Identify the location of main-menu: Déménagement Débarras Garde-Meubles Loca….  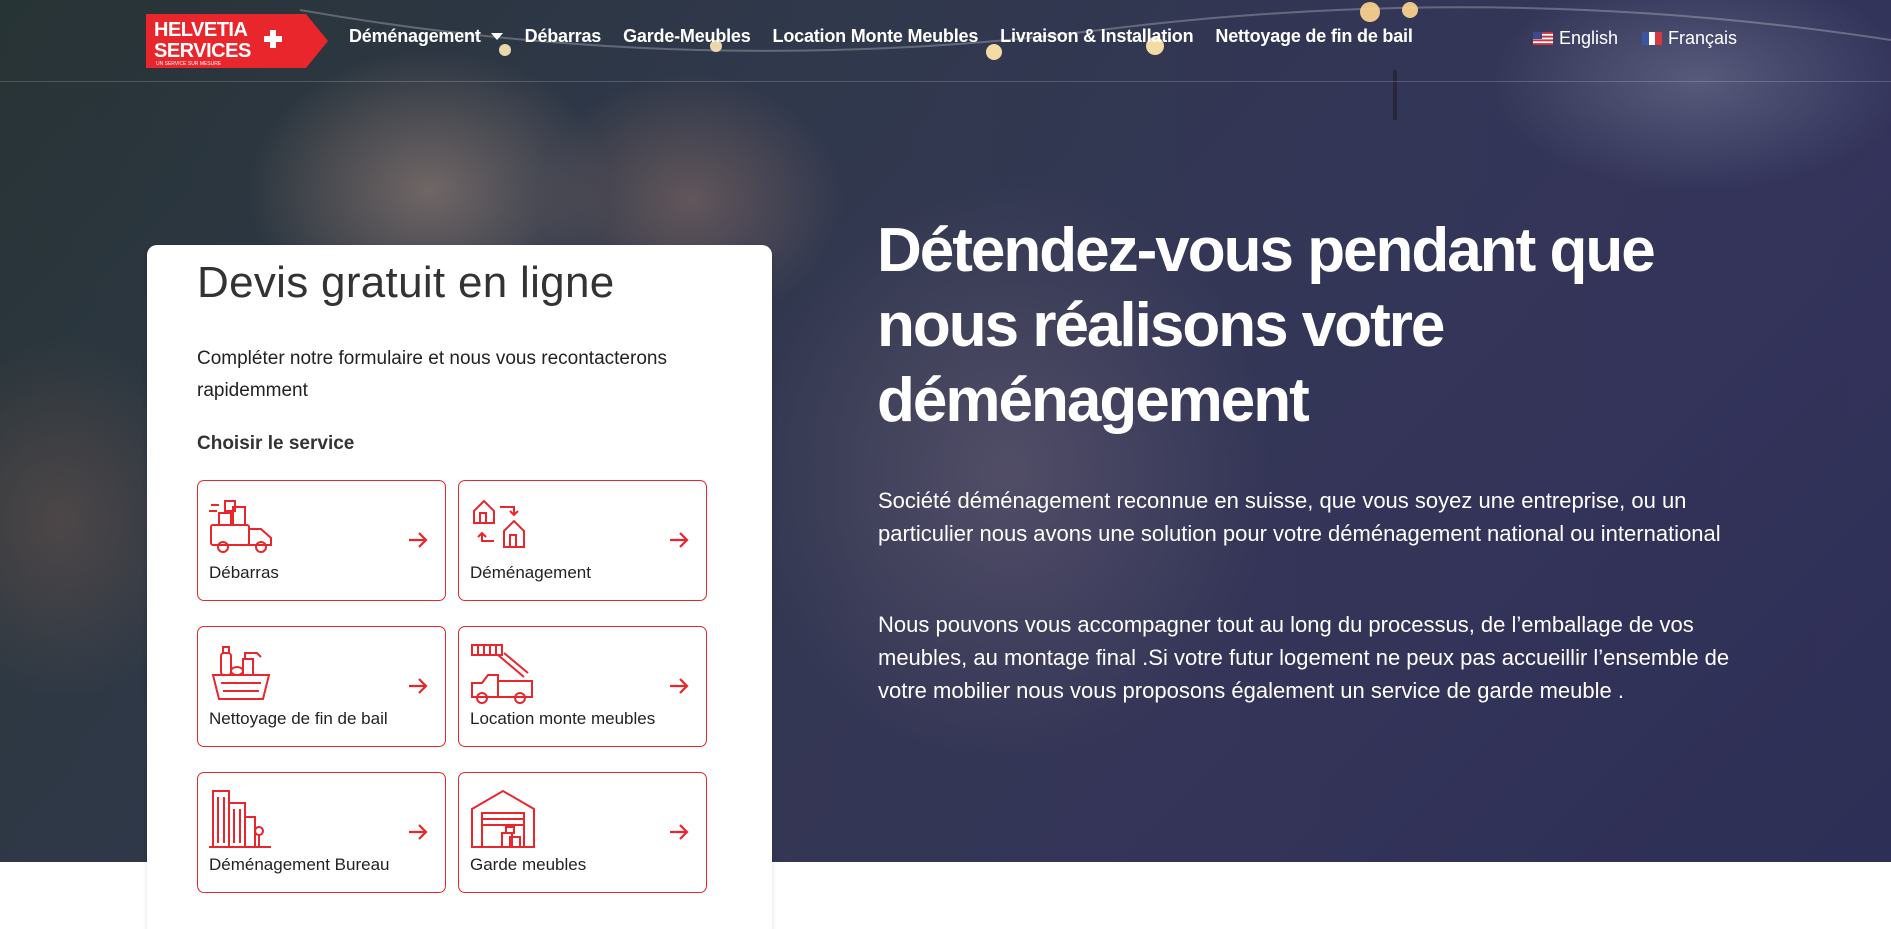
(892, 36).